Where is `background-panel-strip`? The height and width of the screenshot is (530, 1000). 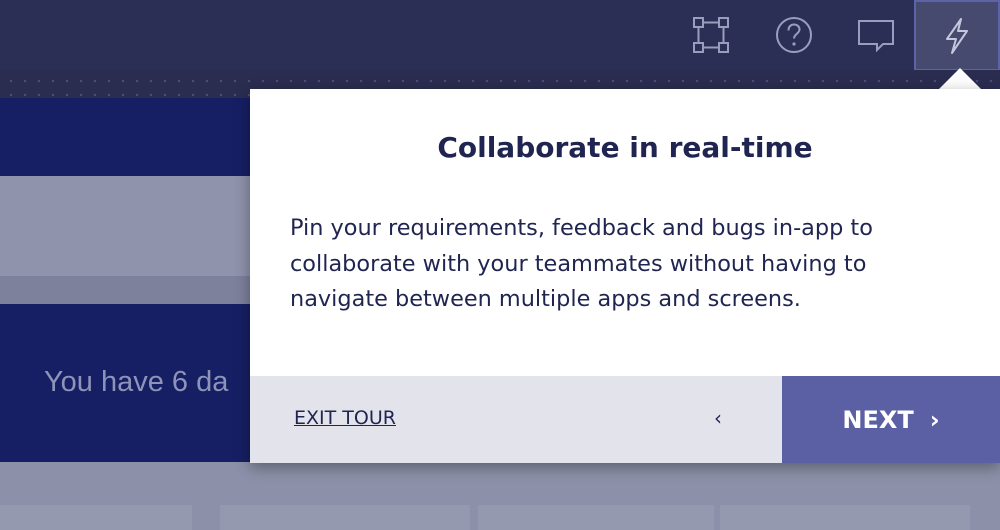 background-panel-strip is located at coordinates (130, 290).